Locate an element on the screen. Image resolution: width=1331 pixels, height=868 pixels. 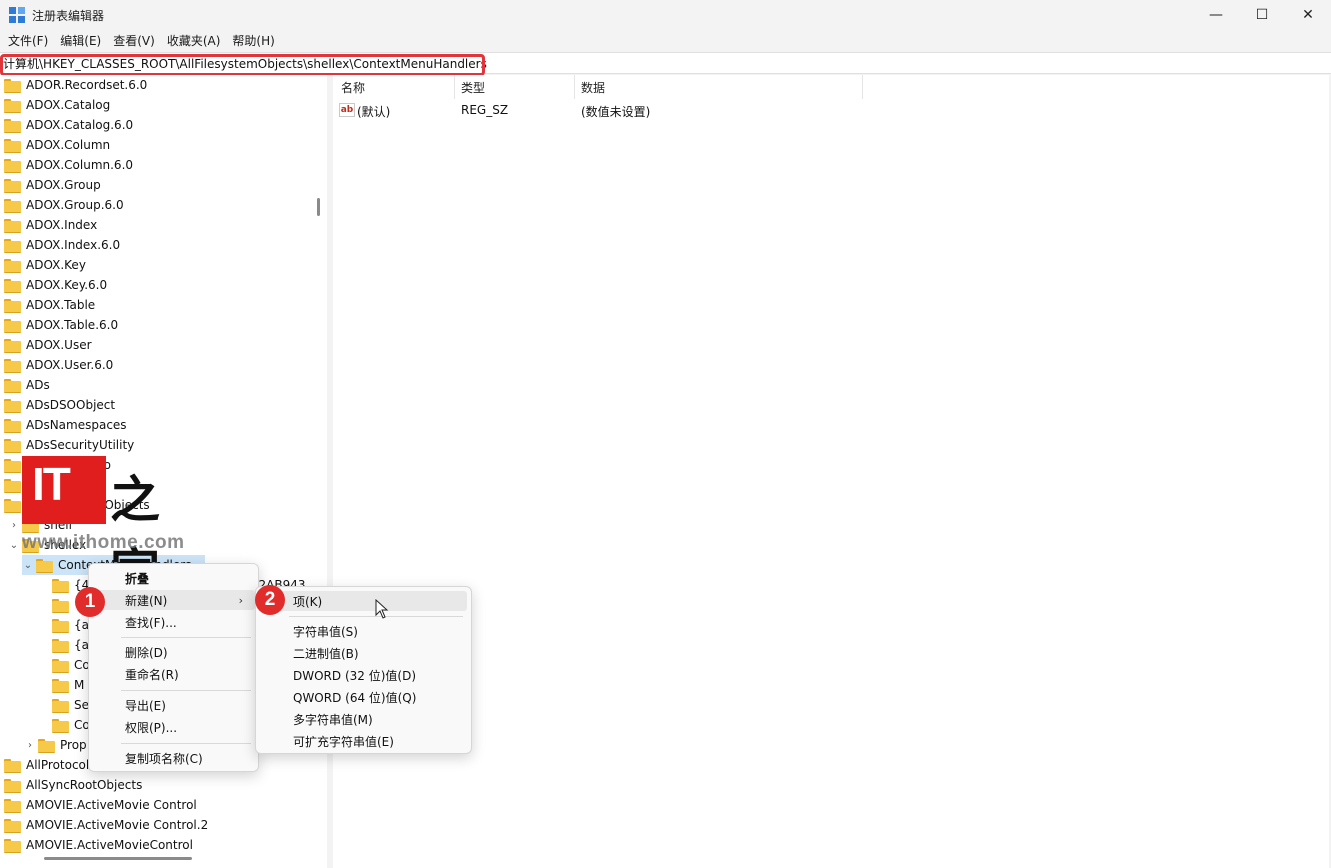
tree-item: ADOX.User.6.0 is located at coordinates (58, 365).